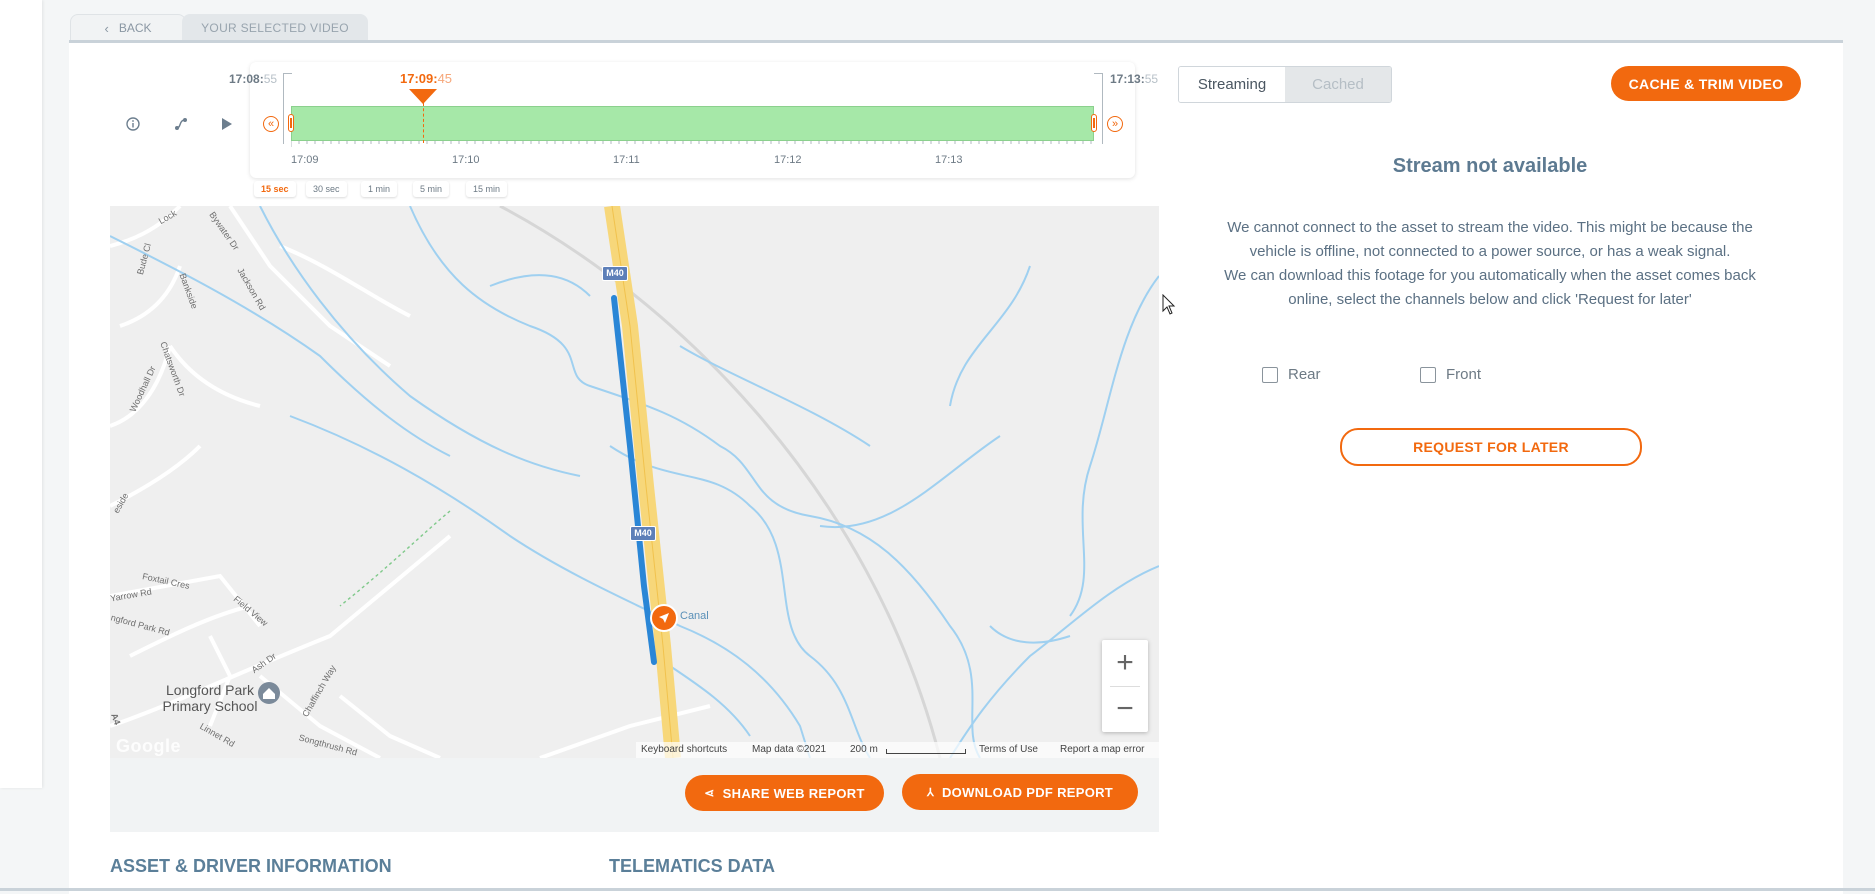  I want to click on fast-forward-icon: », so click(1115, 124).